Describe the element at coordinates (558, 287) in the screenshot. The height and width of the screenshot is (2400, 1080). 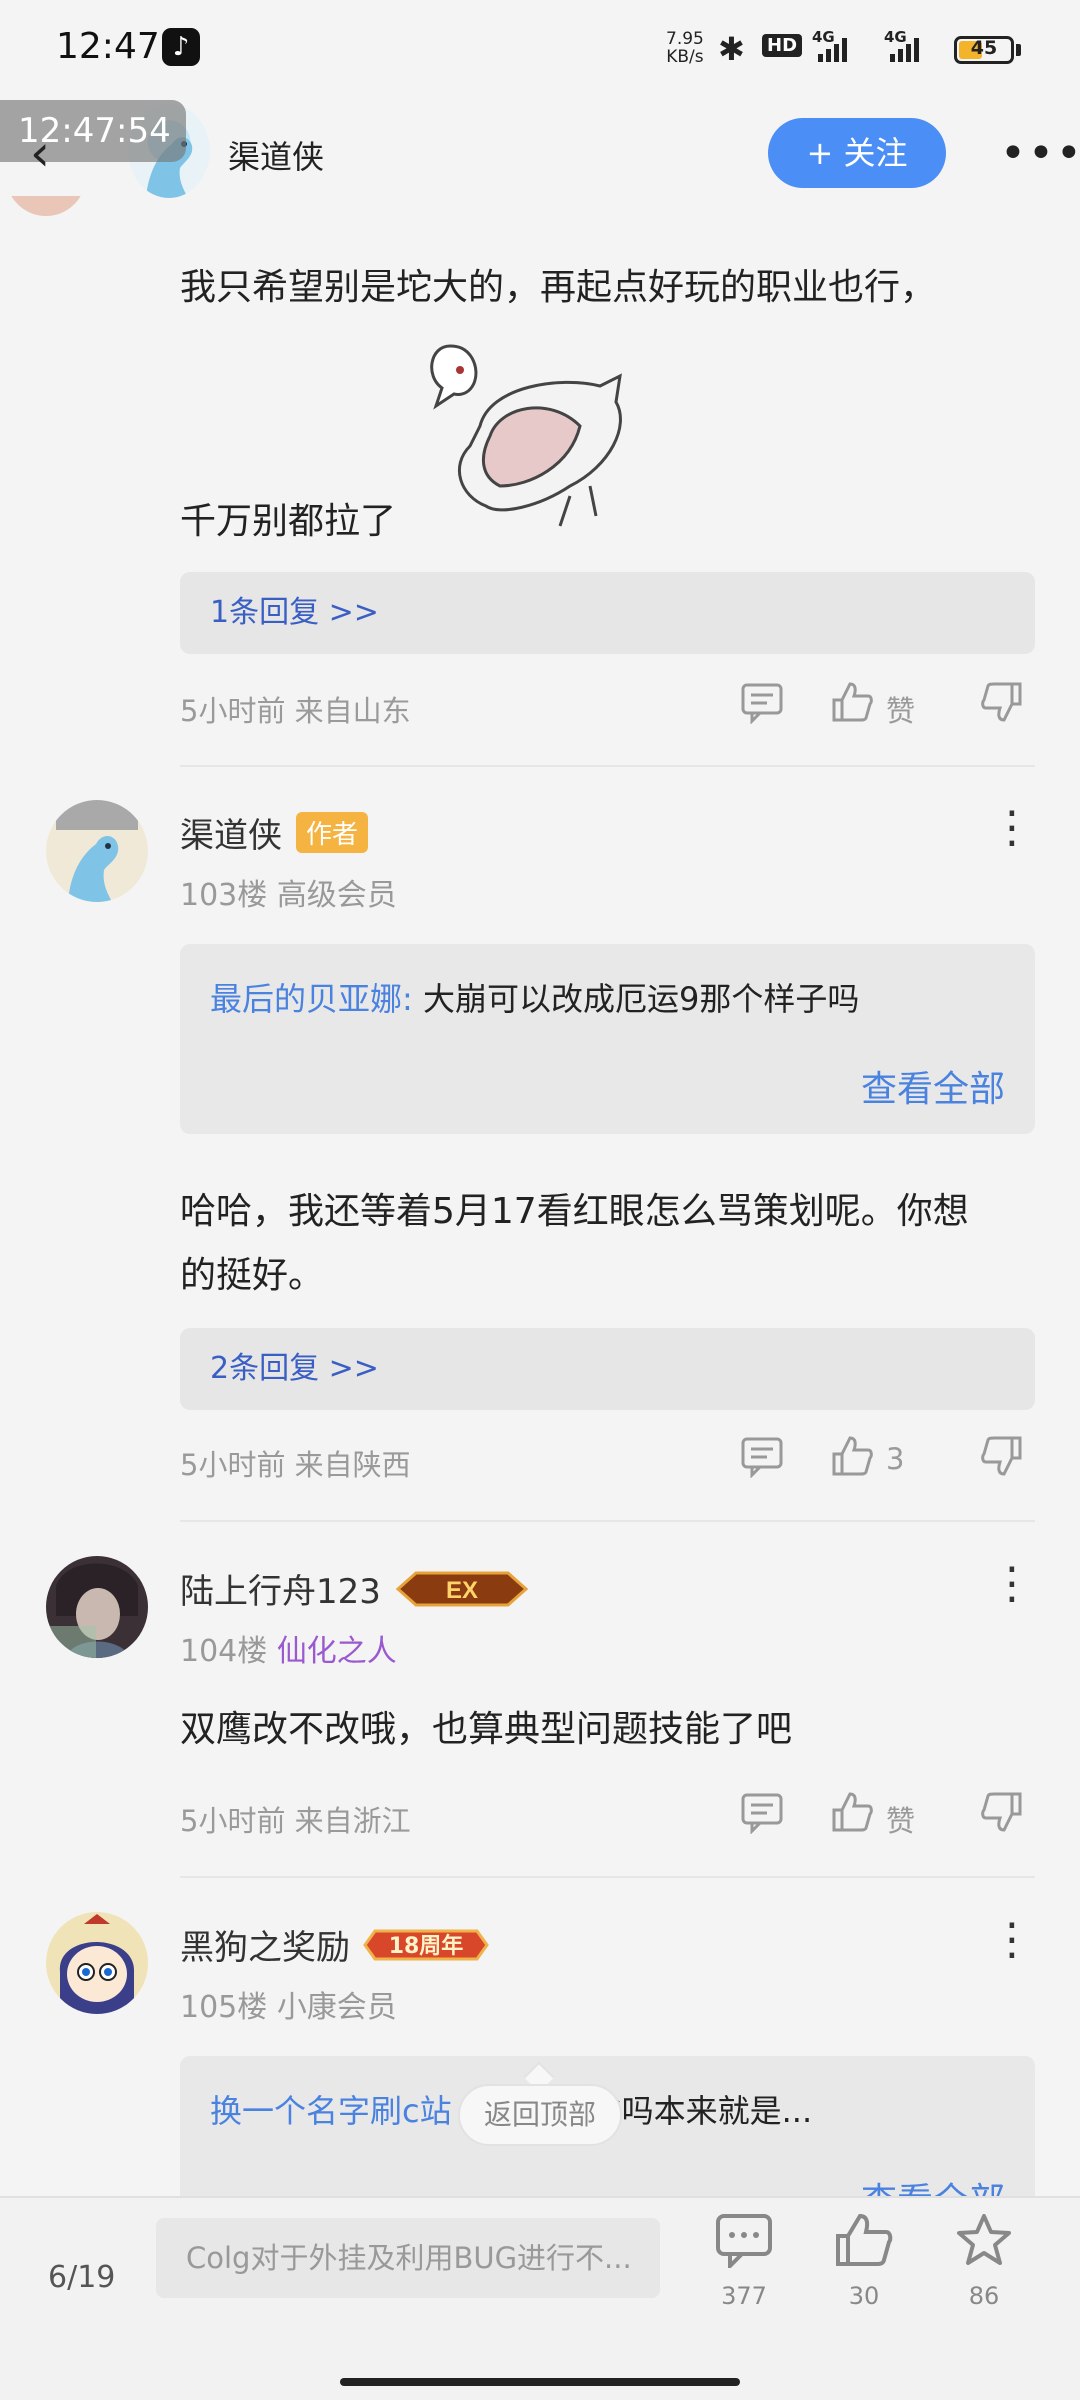
I see `comment-text: 我只希望别是坨大的，再起点好玩的职业也行，` at that location.